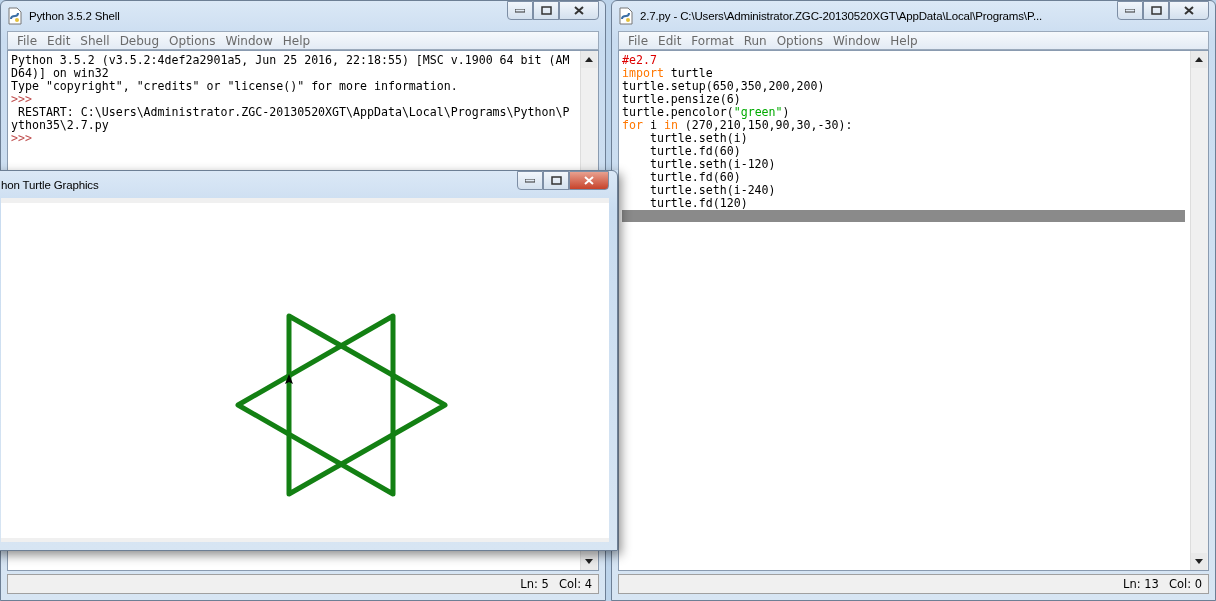 The image size is (1216, 601). I want to click on turtle-cursor-icon, so click(289, 379).